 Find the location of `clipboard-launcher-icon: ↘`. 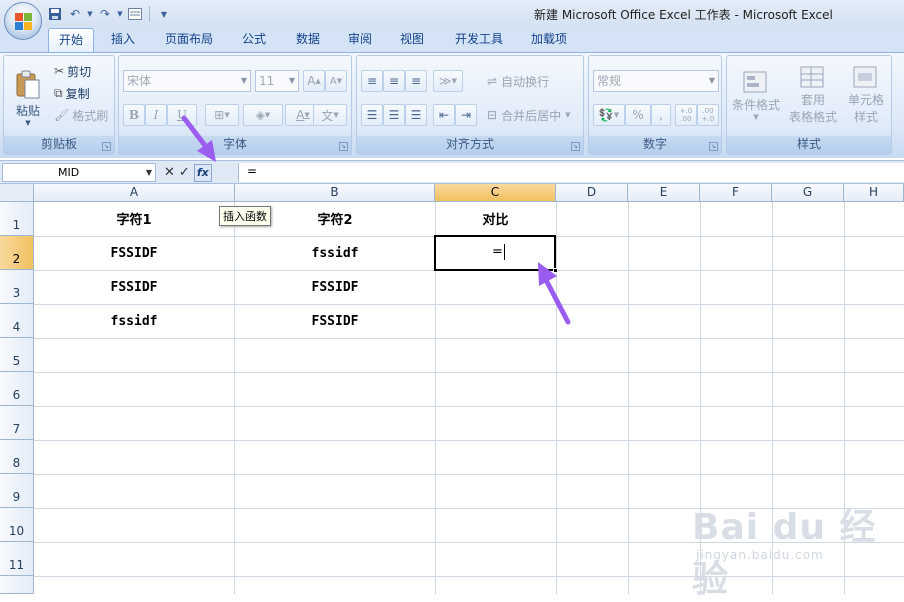

clipboard-launcher-icon: ↘ is located at coordinates (106, 146).